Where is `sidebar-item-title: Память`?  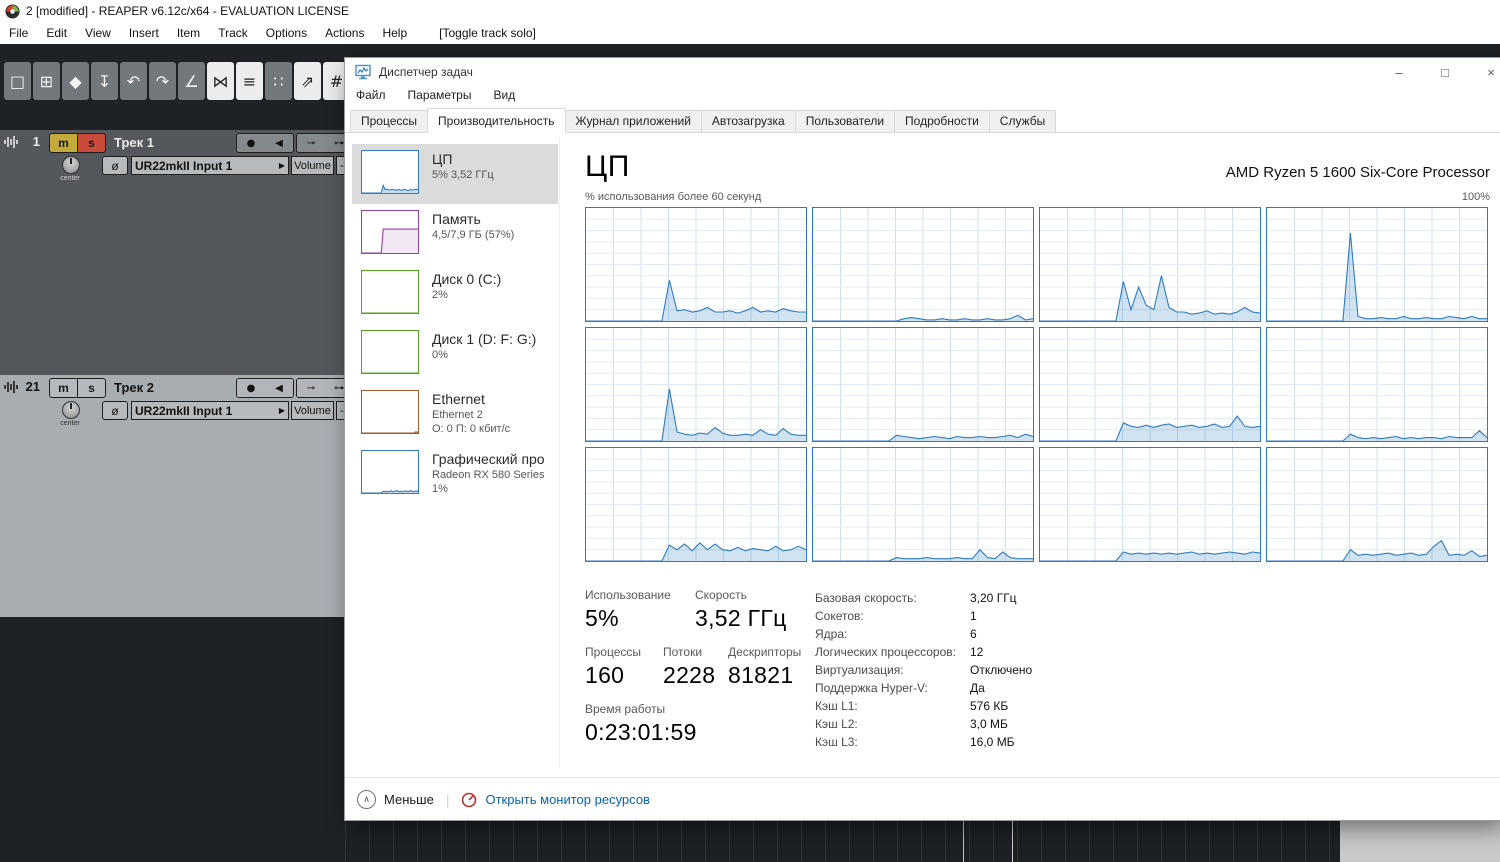 sidebar-item-title: Память is located at coordinates (456, 219).